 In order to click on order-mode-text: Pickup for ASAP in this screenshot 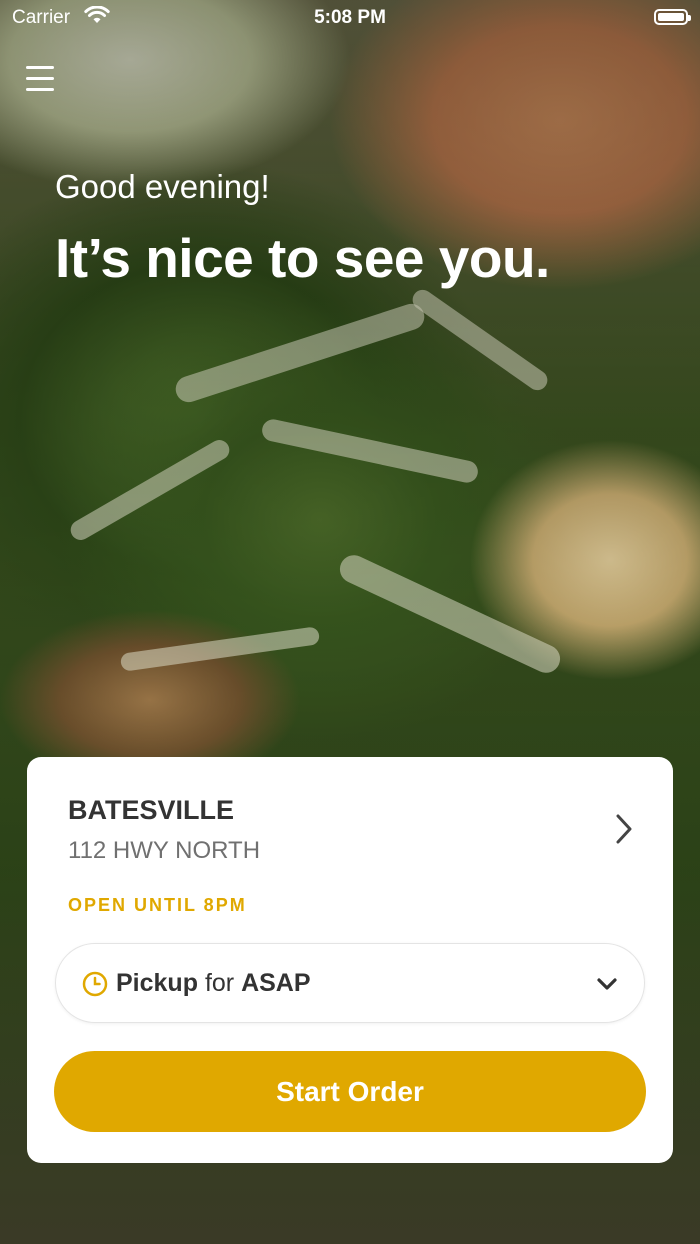, I will do `click(213, 983)`.